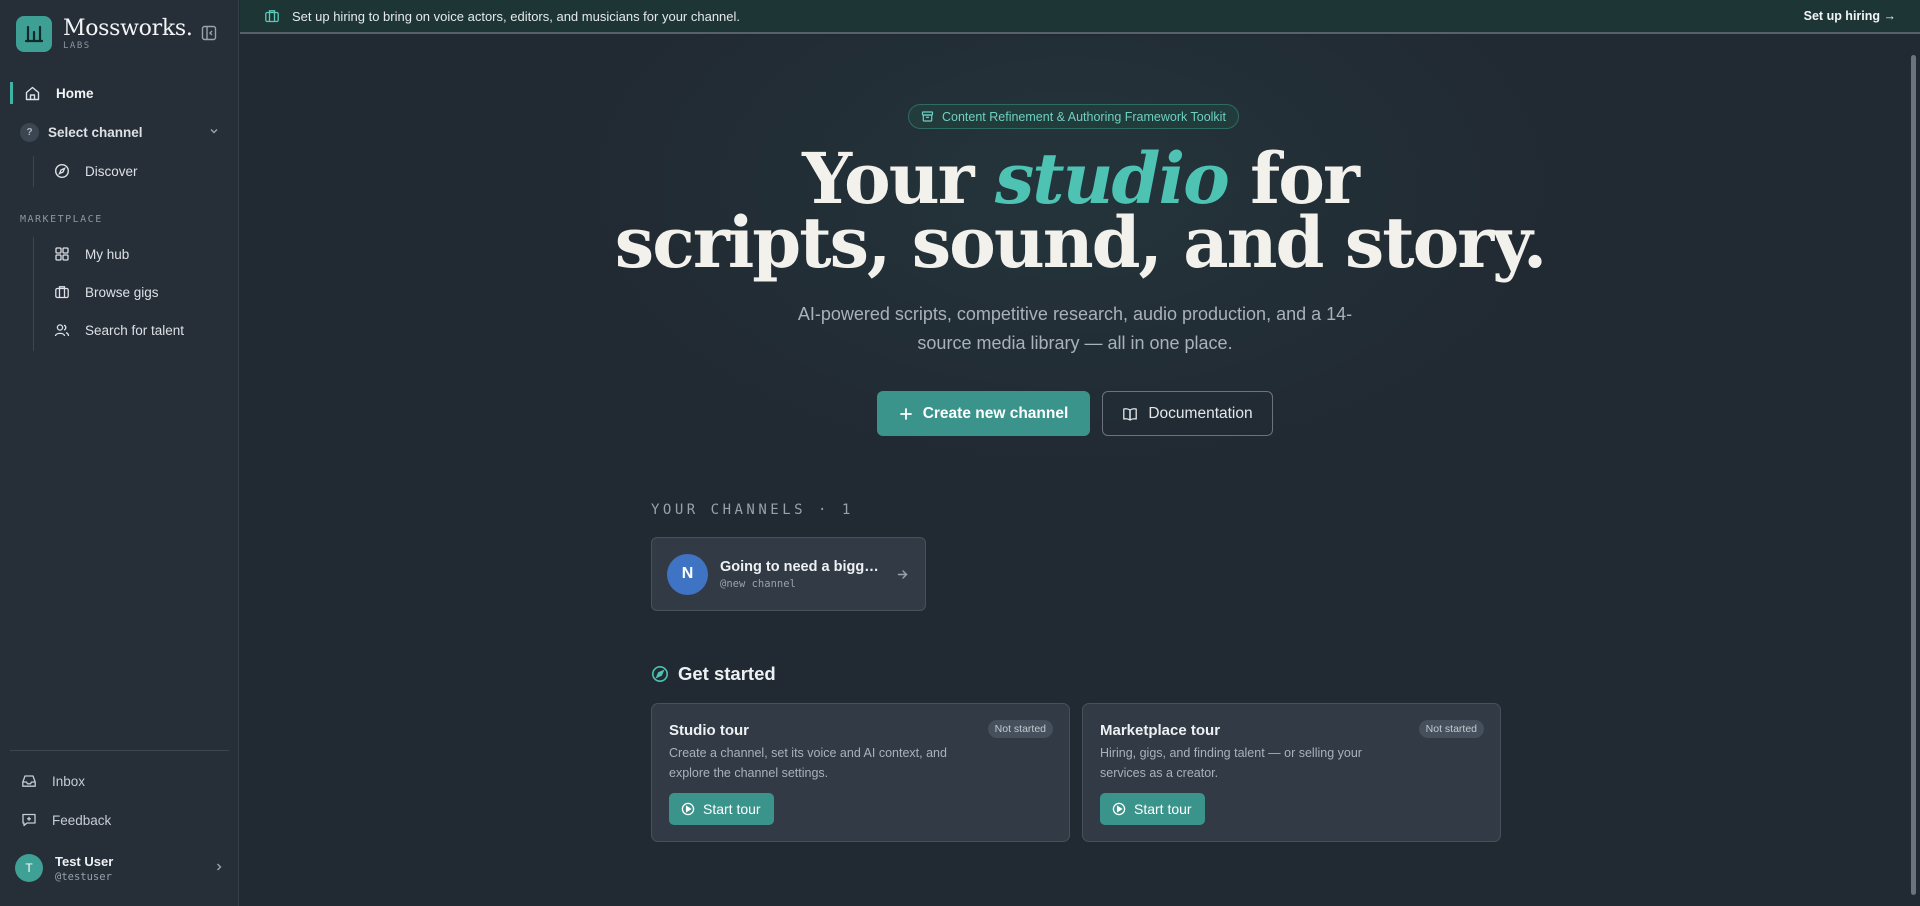  I want to click on channel-handle: @new channel, so click(758, 583).